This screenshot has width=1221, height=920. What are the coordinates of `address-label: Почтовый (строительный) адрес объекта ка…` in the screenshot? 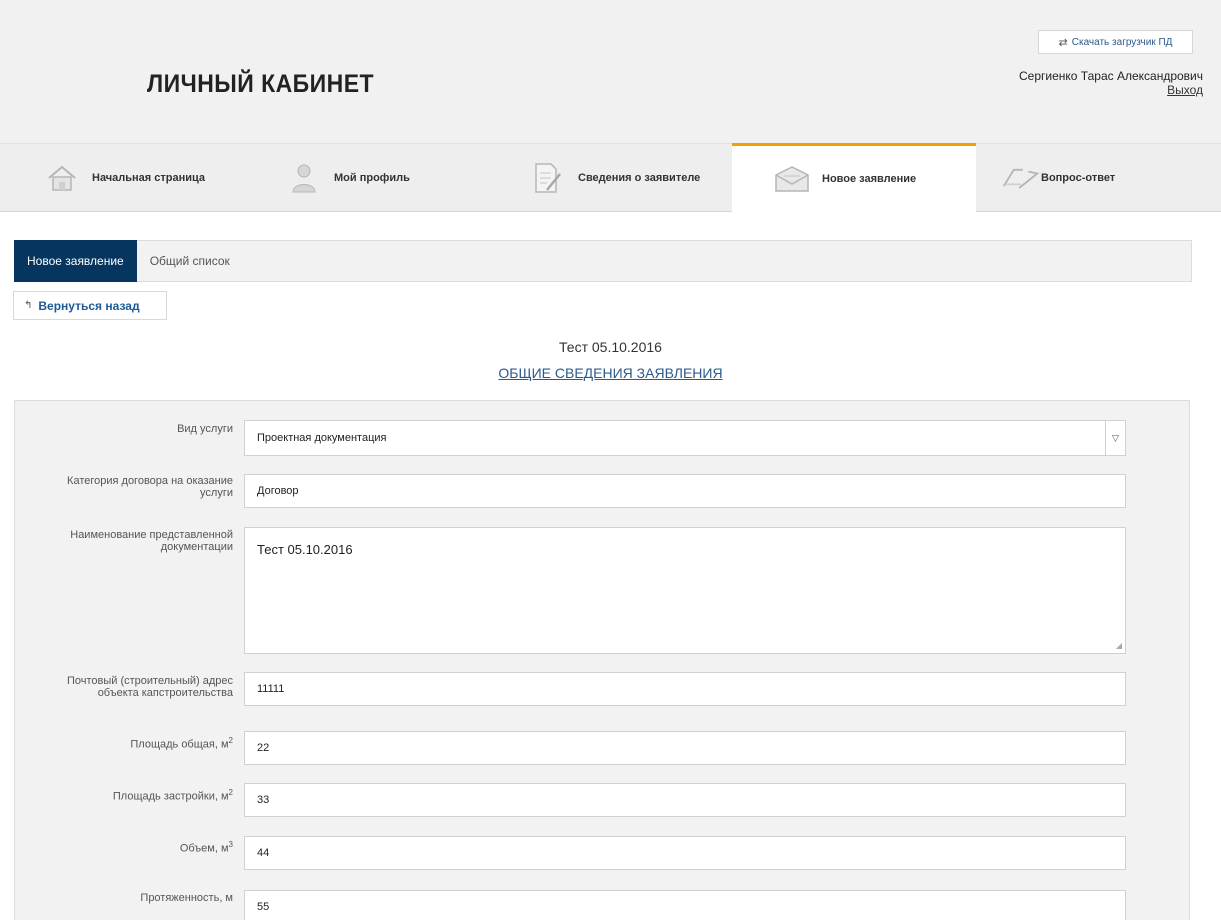 It's located at (149, 687).